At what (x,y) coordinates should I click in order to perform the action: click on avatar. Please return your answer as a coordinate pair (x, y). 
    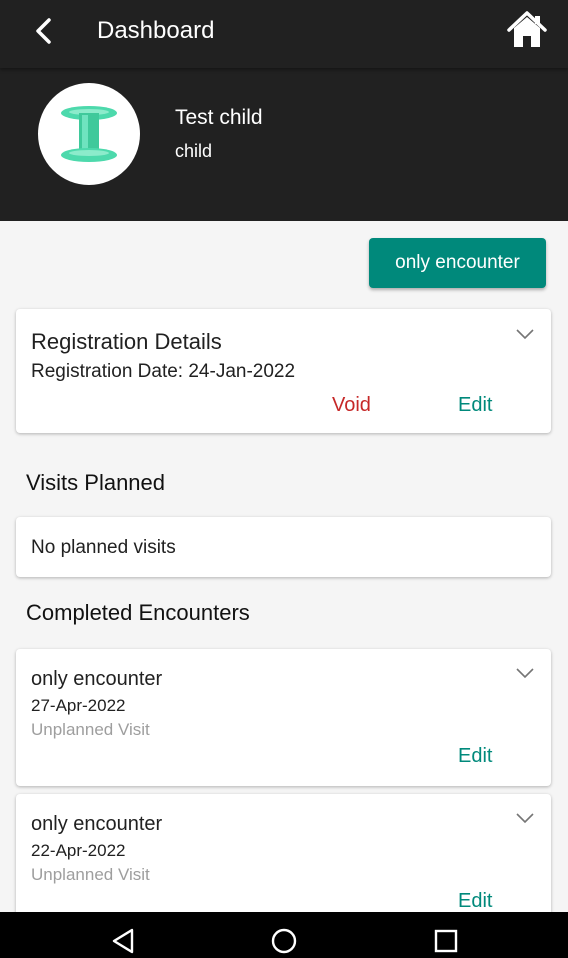
    Looking at the image, I should click on (89, 134).